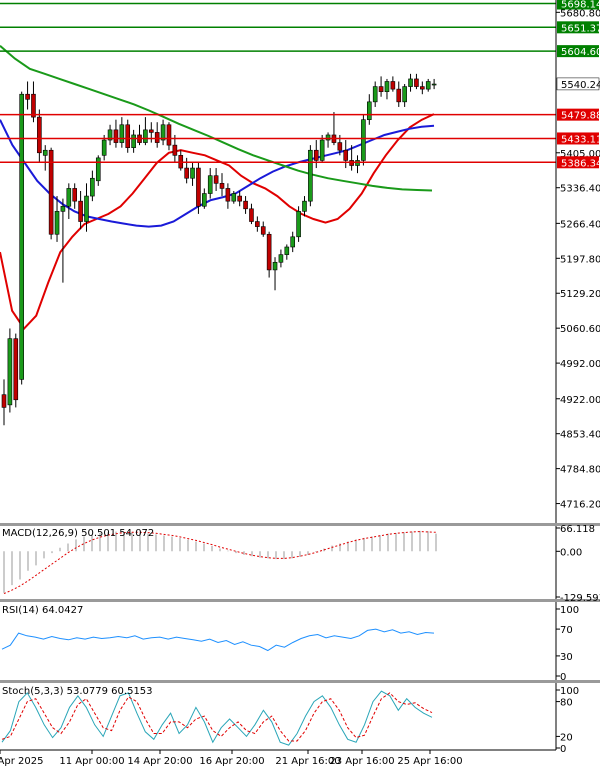 The width and height of the screenshot is (600, 767). I want to click on time-tick-label: 11 Apr 00:00, so click(91, 761).